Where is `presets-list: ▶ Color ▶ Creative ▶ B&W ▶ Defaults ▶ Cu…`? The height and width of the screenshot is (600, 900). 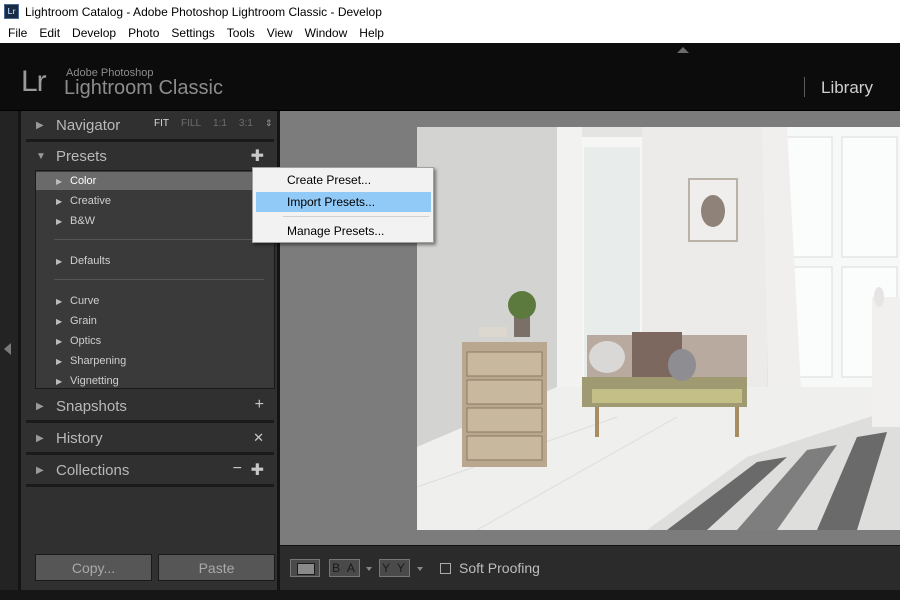 presets-list: ▶ Color ▶ Creative ▶ B&W ▶ Defaults ▶ Cu… is located at coordinates (155, 279).